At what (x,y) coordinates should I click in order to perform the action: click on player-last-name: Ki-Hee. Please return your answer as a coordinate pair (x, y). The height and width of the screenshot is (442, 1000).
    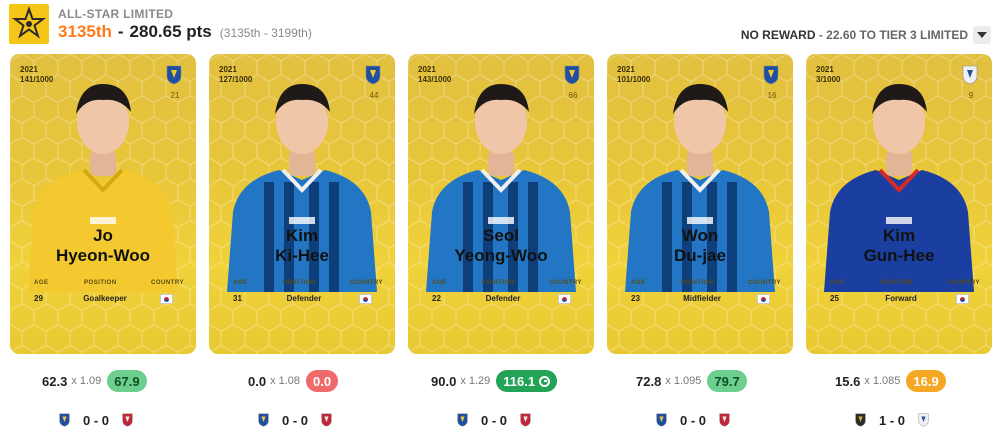
    Looking at the image, I should click on (302, 255).